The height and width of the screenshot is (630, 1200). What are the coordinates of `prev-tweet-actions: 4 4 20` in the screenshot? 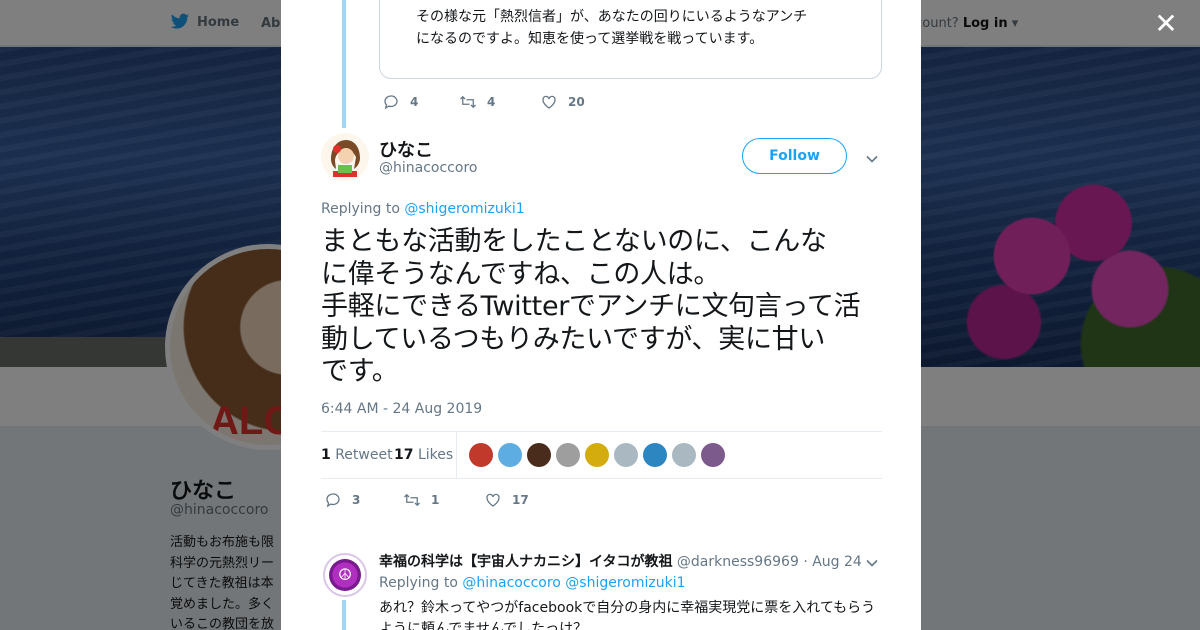 It's located at (483, 102).